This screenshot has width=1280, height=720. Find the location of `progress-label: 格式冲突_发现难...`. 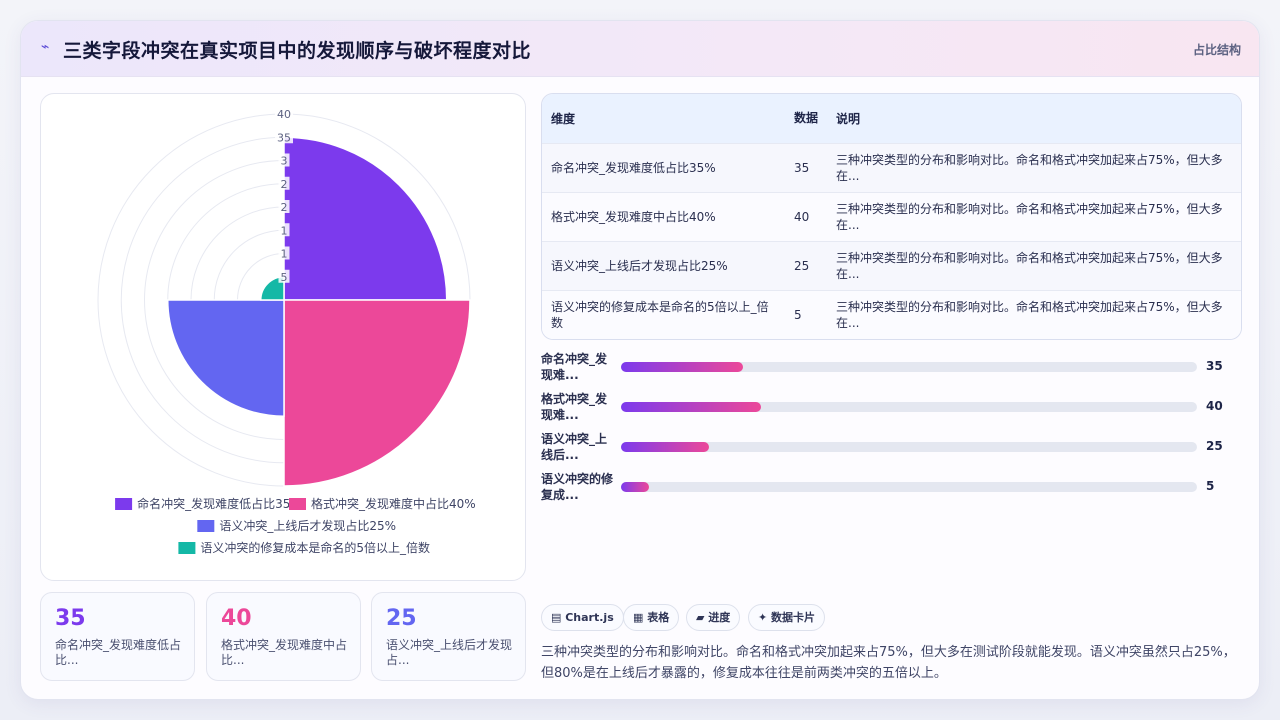

progress-label: 格式冲突_发现难... is located at coordinates (574, 407).